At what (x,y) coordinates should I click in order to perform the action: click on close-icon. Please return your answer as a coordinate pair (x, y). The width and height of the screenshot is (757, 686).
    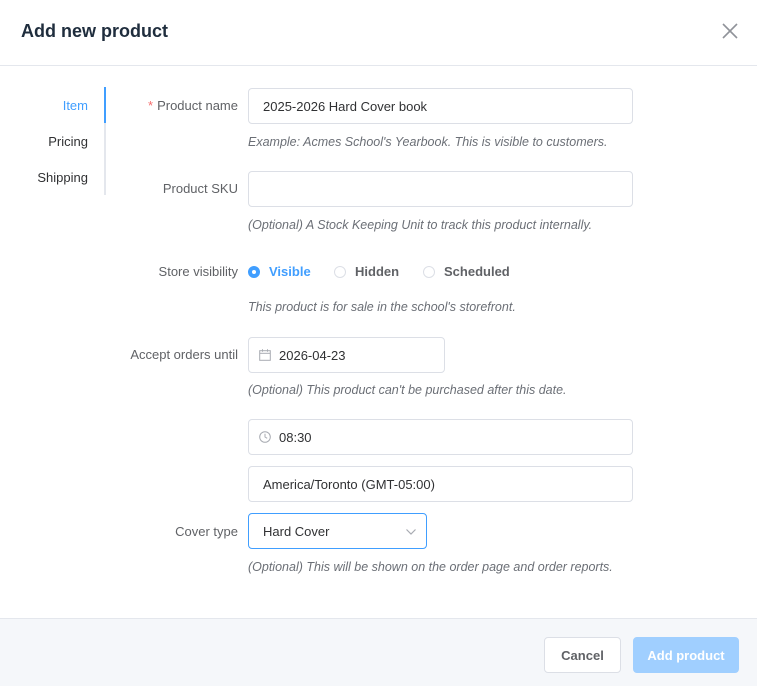
    Looking at the image, I should click on (730, 31).